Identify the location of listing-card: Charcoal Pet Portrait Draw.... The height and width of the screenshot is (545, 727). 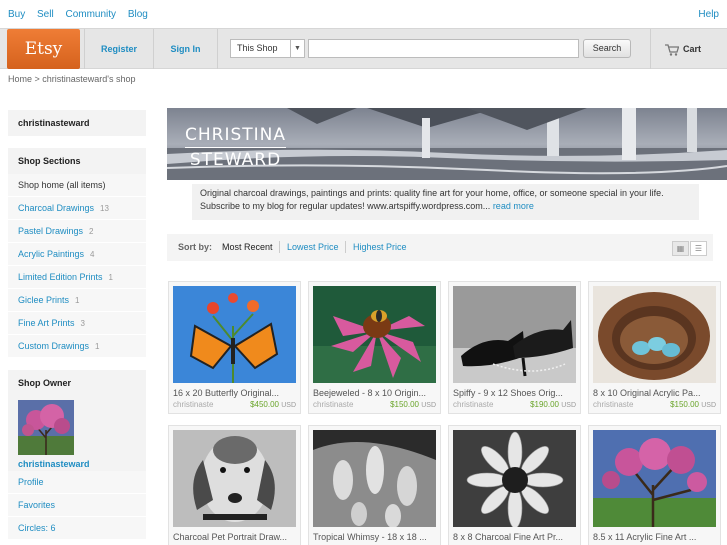
(234, 485).